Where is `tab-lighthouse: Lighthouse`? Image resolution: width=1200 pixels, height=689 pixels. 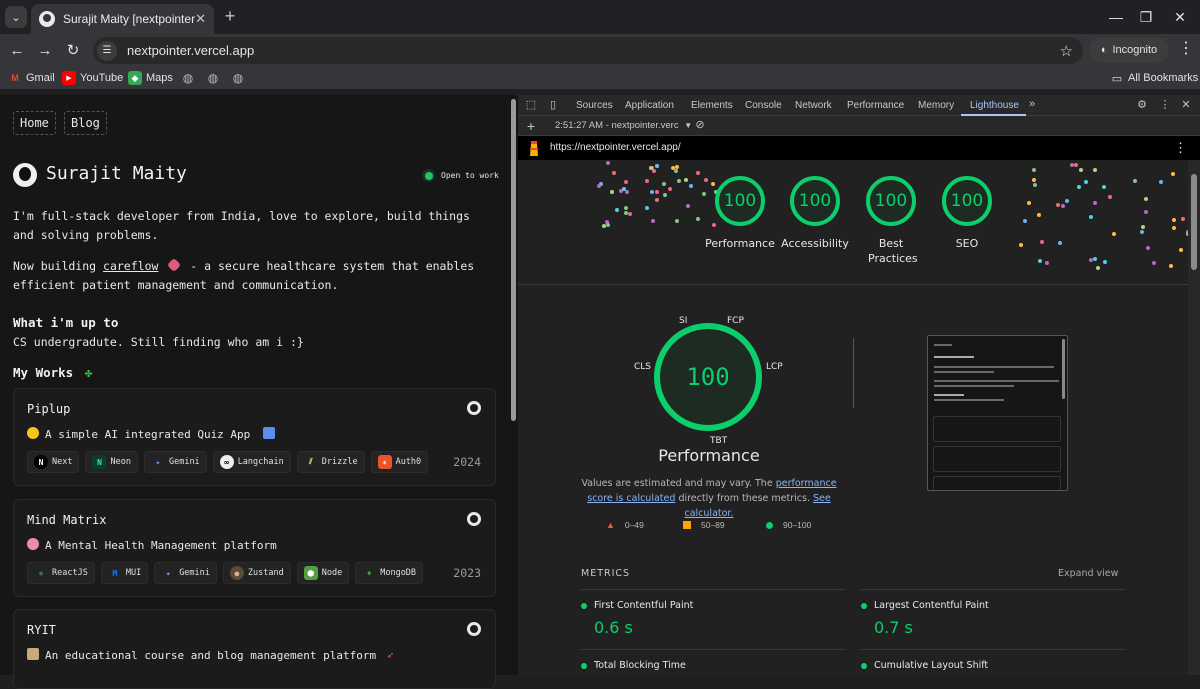
tab-lighthouse: Lighthouse is located at coordinates (994, 105).